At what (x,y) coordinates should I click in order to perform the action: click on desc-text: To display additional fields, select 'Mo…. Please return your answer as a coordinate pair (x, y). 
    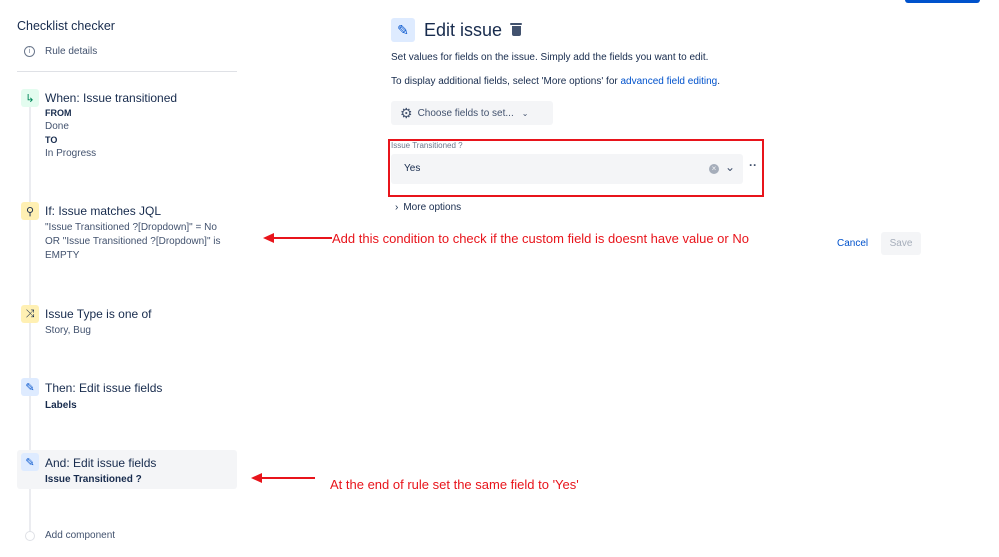
    Looking at the image, I should click on (506, 81).